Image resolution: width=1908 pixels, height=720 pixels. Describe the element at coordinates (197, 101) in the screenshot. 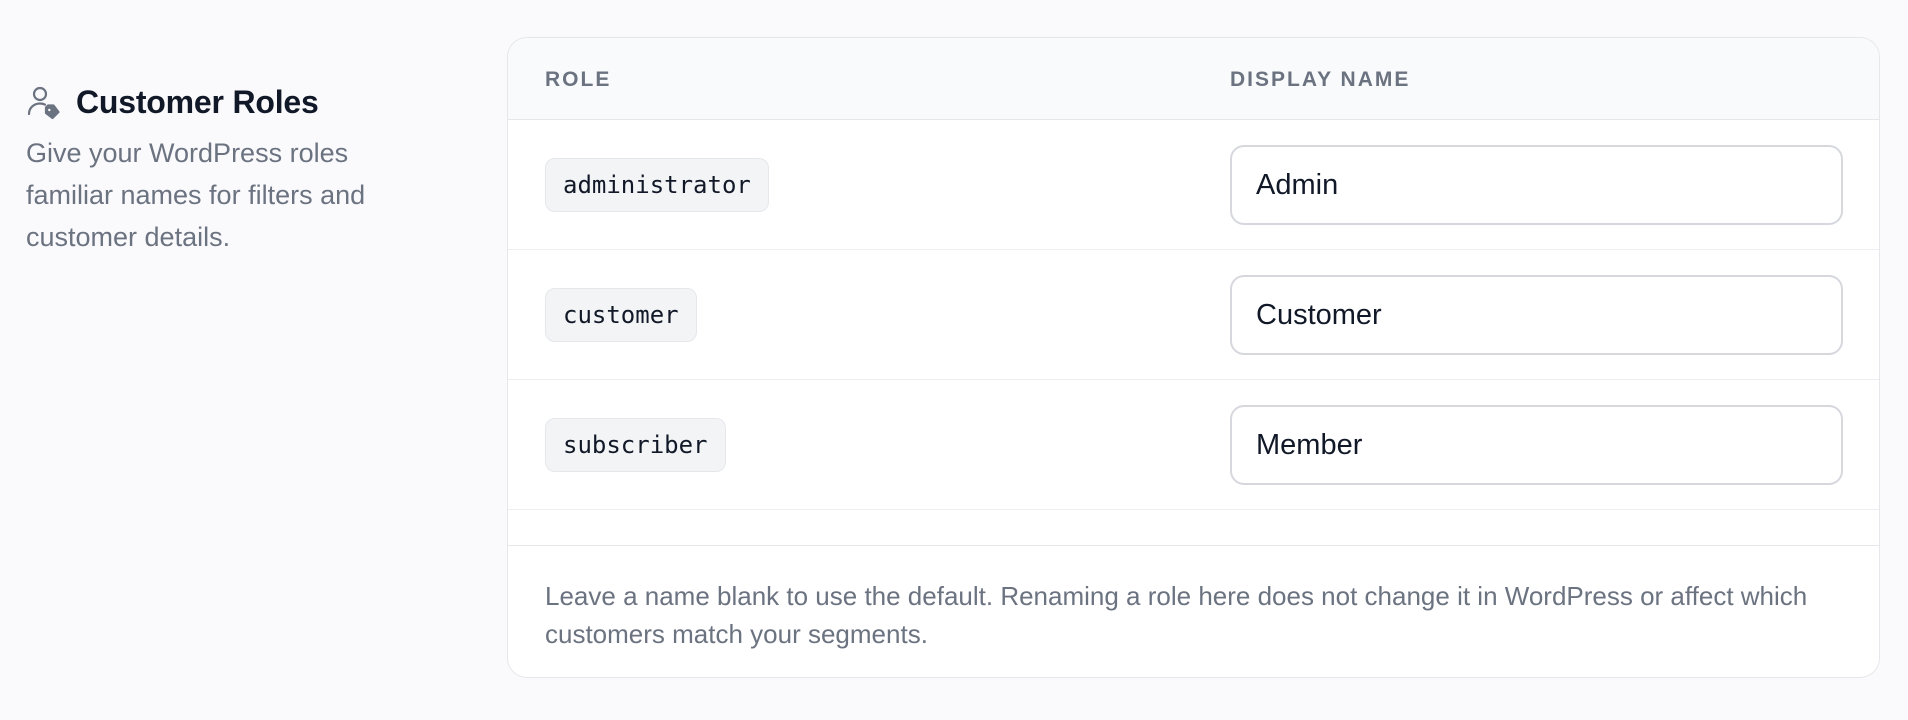

I see `section-title: Customer Roles` at that location.